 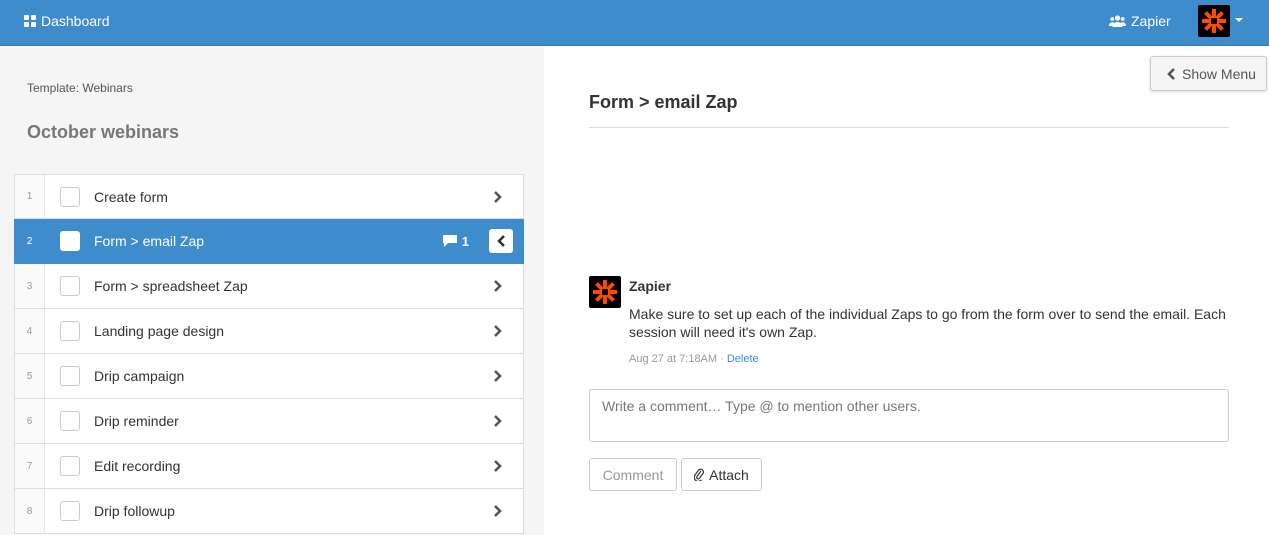 What do you see at coordinates (103, 132) in the screenshot?
I see `list-title: October webinars` at bounding box center [103, 132].